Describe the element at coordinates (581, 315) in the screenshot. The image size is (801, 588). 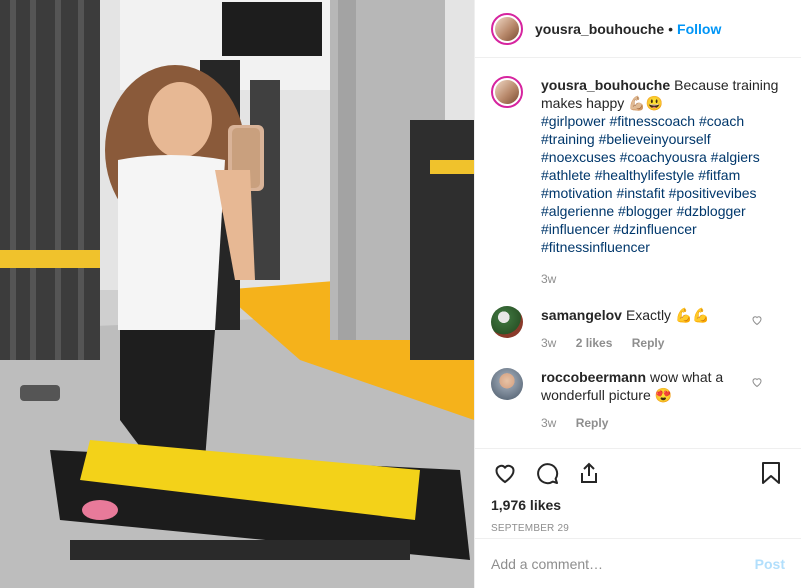
I see `comment-username: samangelov` at that location.